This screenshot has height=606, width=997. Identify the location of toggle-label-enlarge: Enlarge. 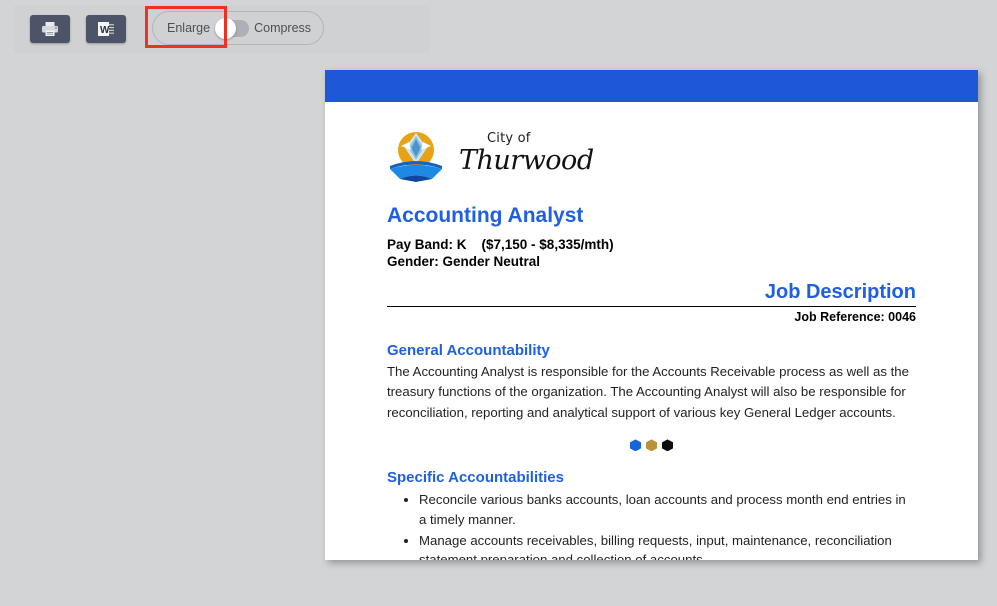
(189, 28).